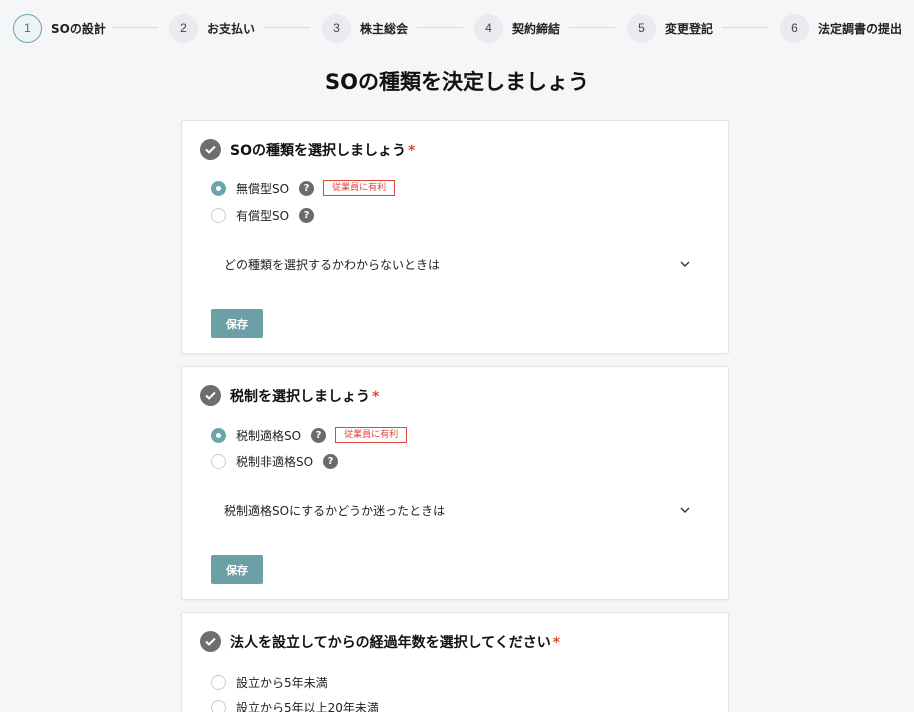  Describe the element at coordinates (395, 642) in the screenshot. I see `card-title: 法人を設立してからの経過年数を選択してください *` at that location.